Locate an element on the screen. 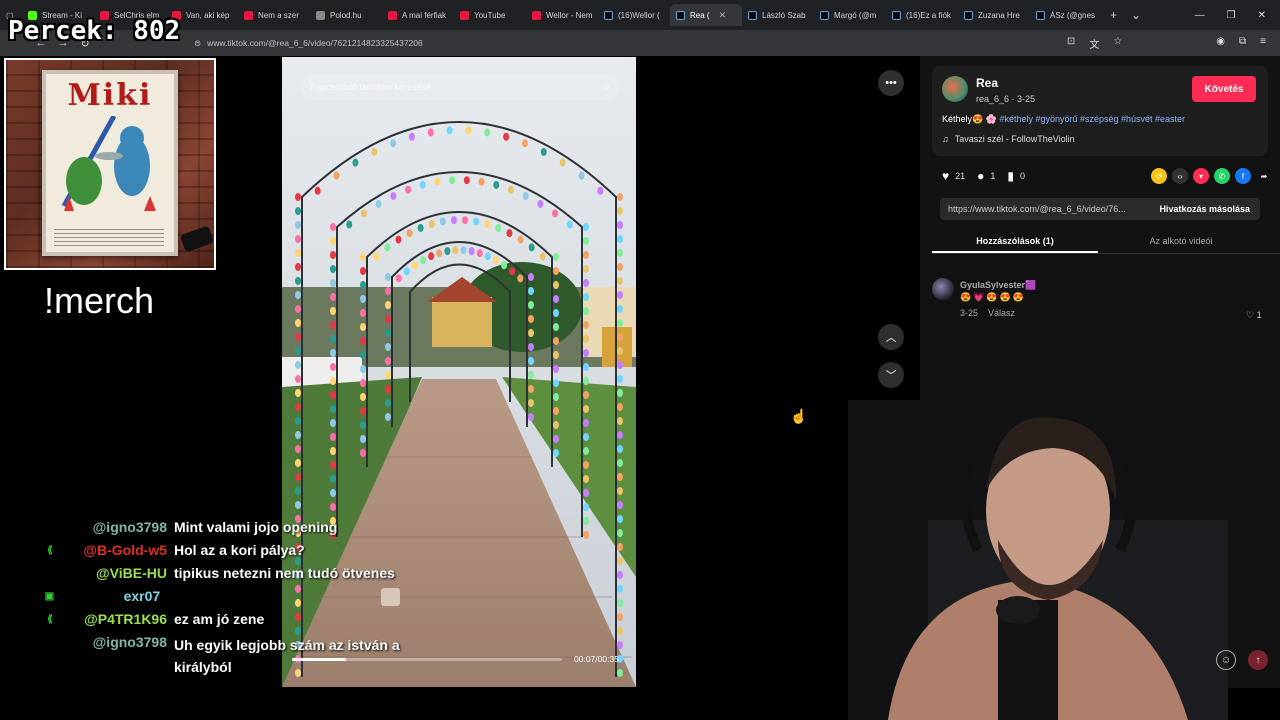 The image size is (1280, 720). browser-tab: László Szab is located at coordinates (778, 15).